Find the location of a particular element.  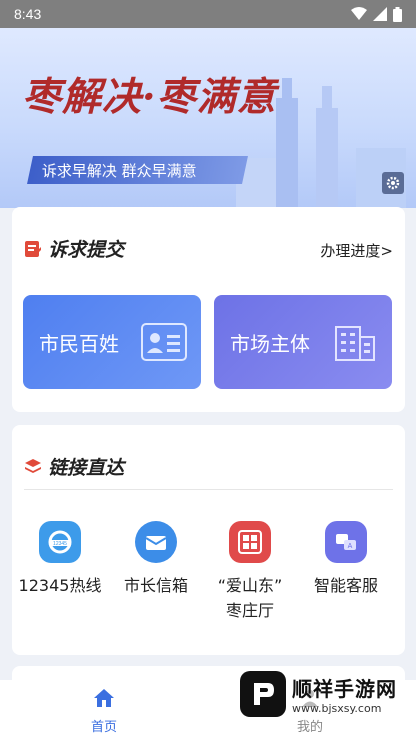

link-smart-service: A 智能客服 is located at coordinates (346, 559).